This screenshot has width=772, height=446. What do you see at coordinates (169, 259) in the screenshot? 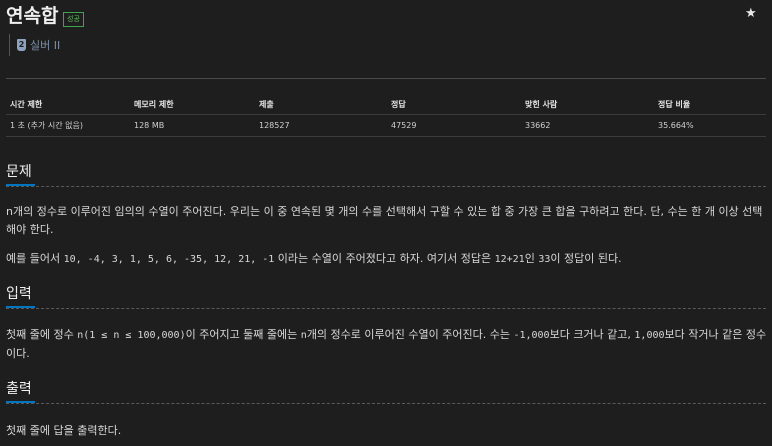
I see `example-sequence: 10, -4, 3, 1, 5, 6, -35, 12, 21, -1` at bounding box center [169, 259].